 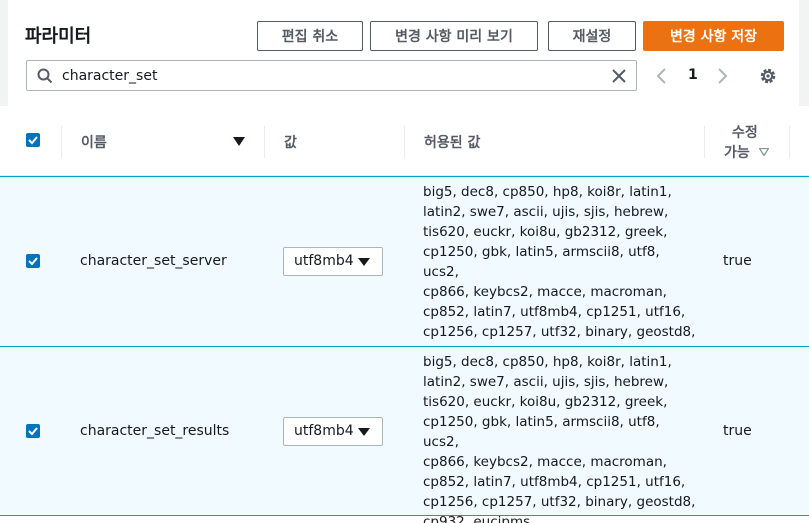 I want to click on table-header: 이름 값 허용된 값 수정 가능, so click(x=404, y=141).